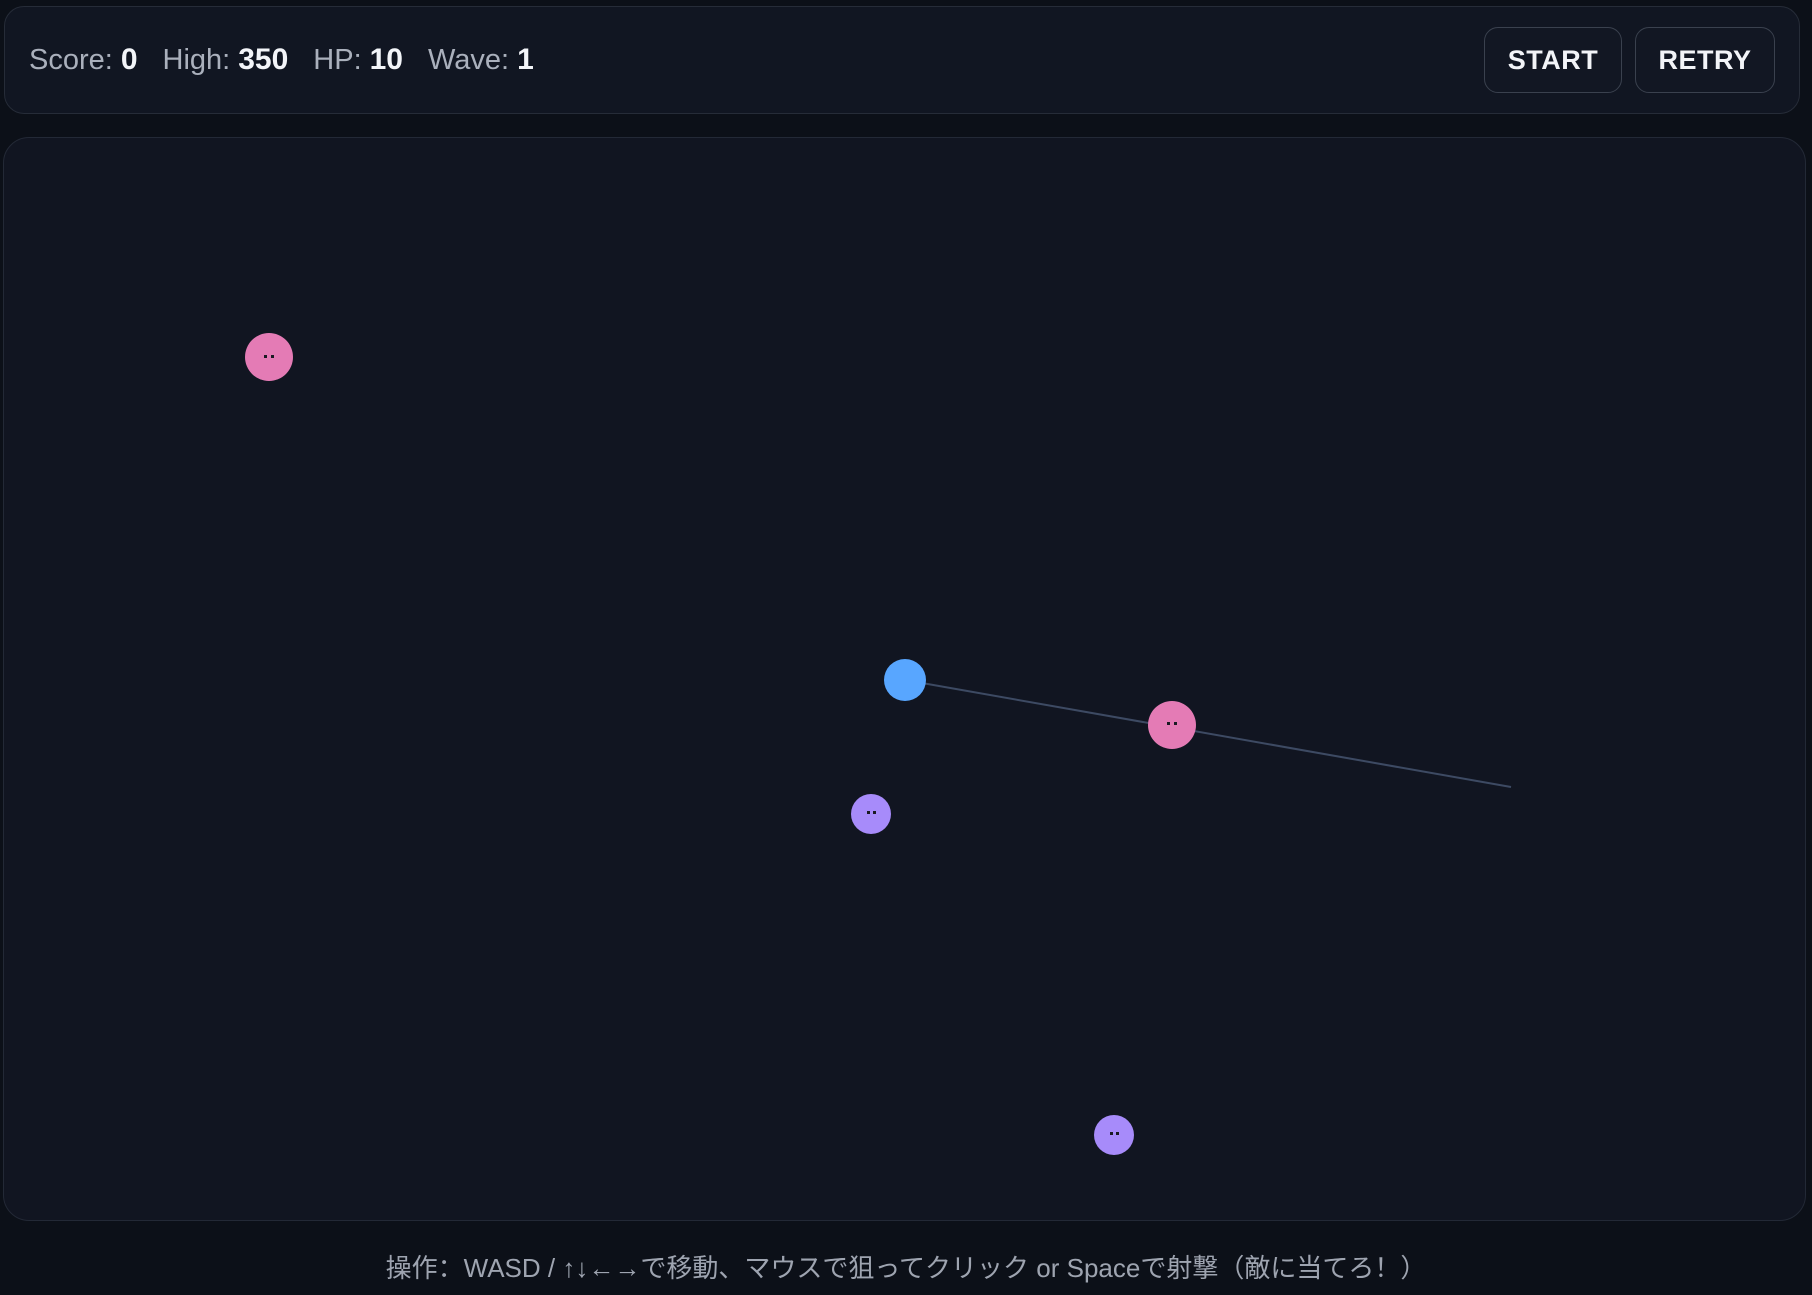  I want to click on score-stat: Score: 0, so click(83, 60).